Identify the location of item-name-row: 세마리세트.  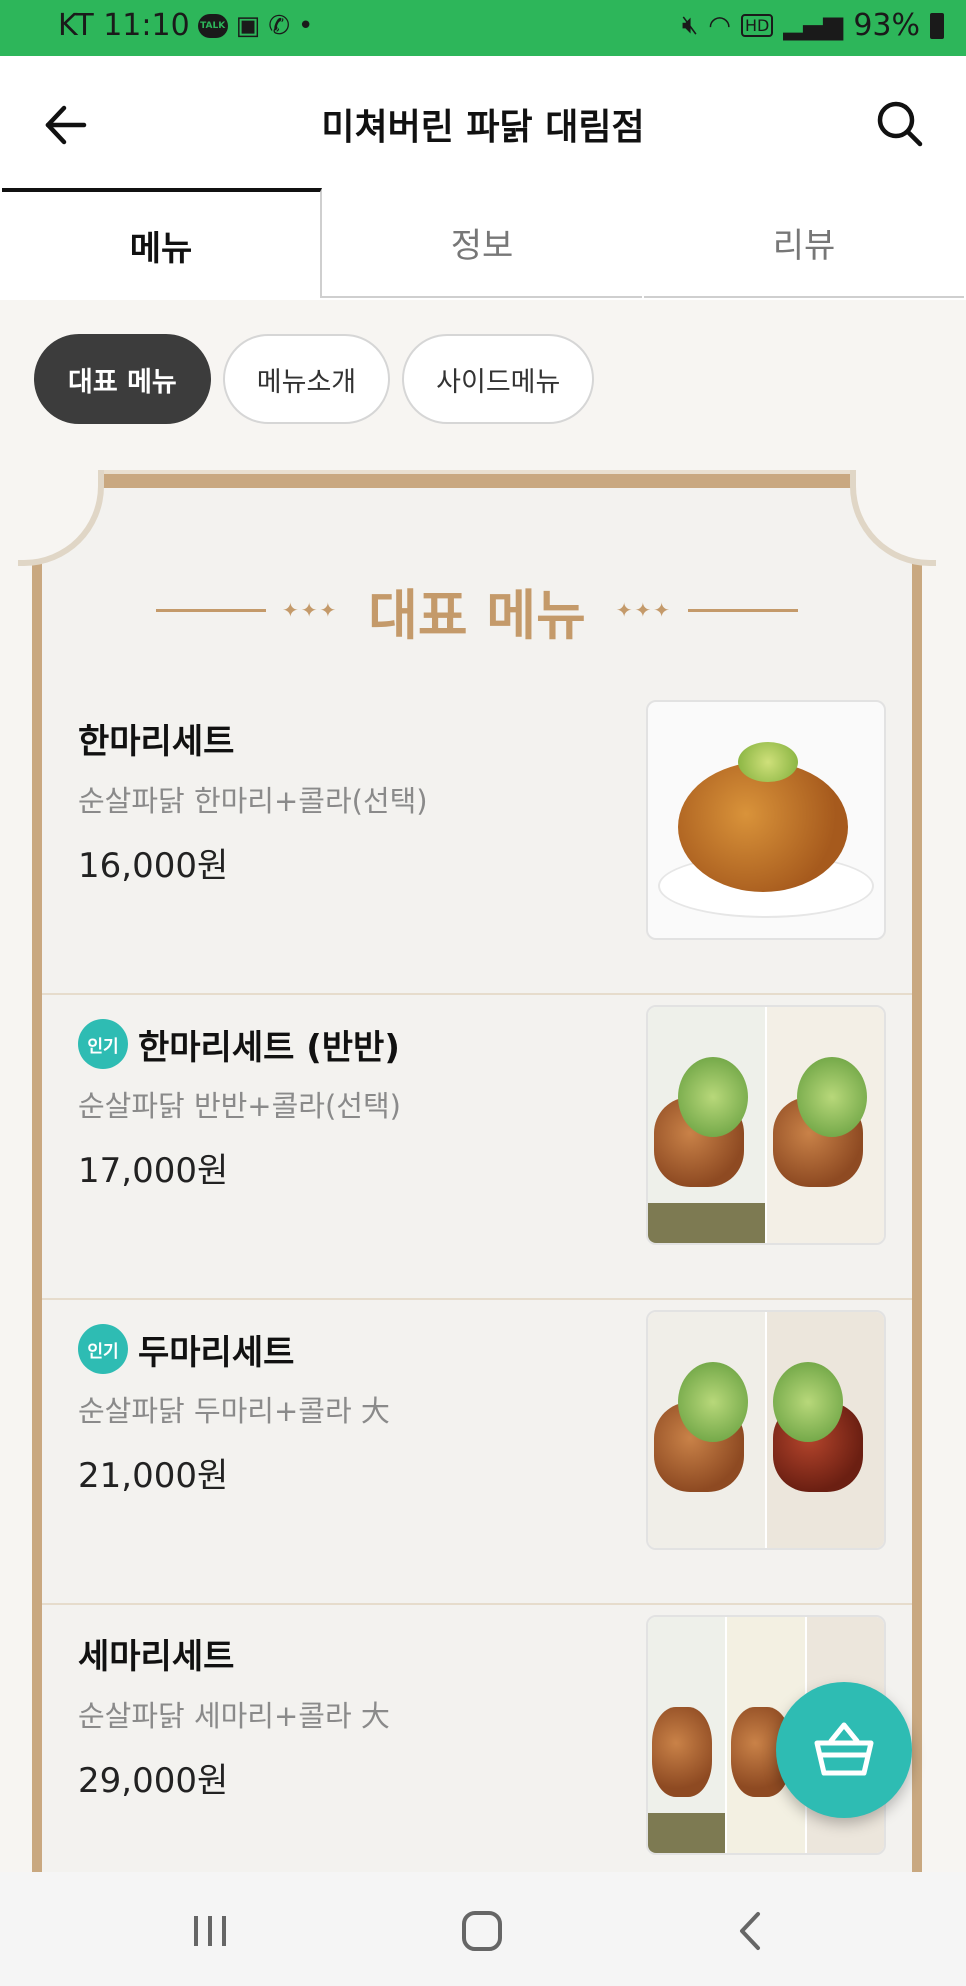
(156, 1653).